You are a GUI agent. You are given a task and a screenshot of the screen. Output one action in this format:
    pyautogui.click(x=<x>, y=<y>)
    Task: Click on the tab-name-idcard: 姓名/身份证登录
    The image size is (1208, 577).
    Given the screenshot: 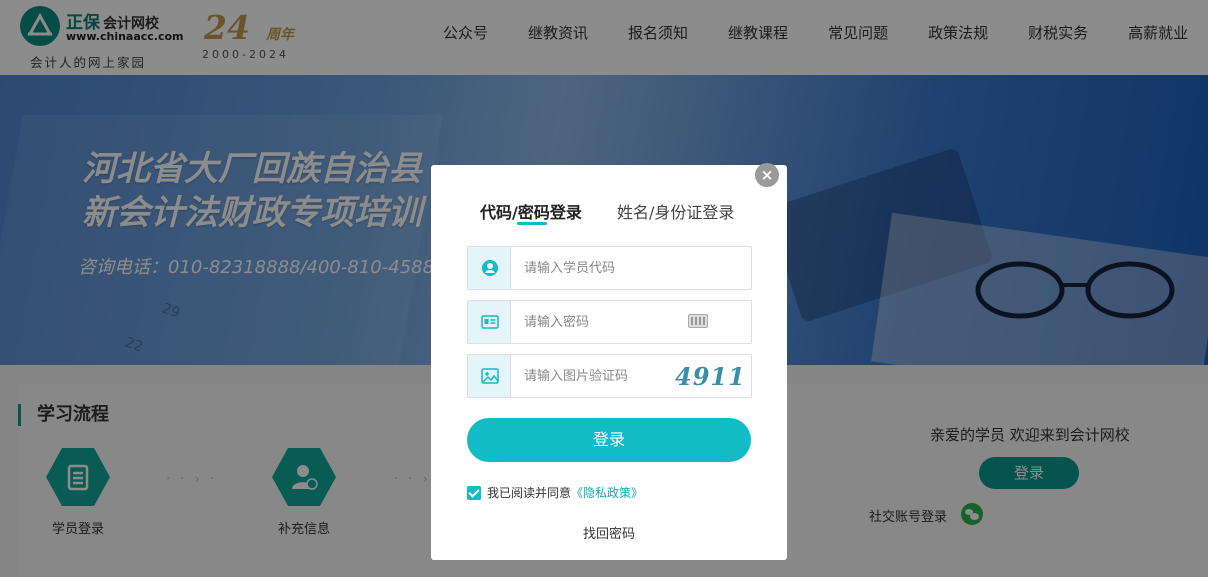 What is the action you would take?
    pyautogui.click(x=675, y=211)
    